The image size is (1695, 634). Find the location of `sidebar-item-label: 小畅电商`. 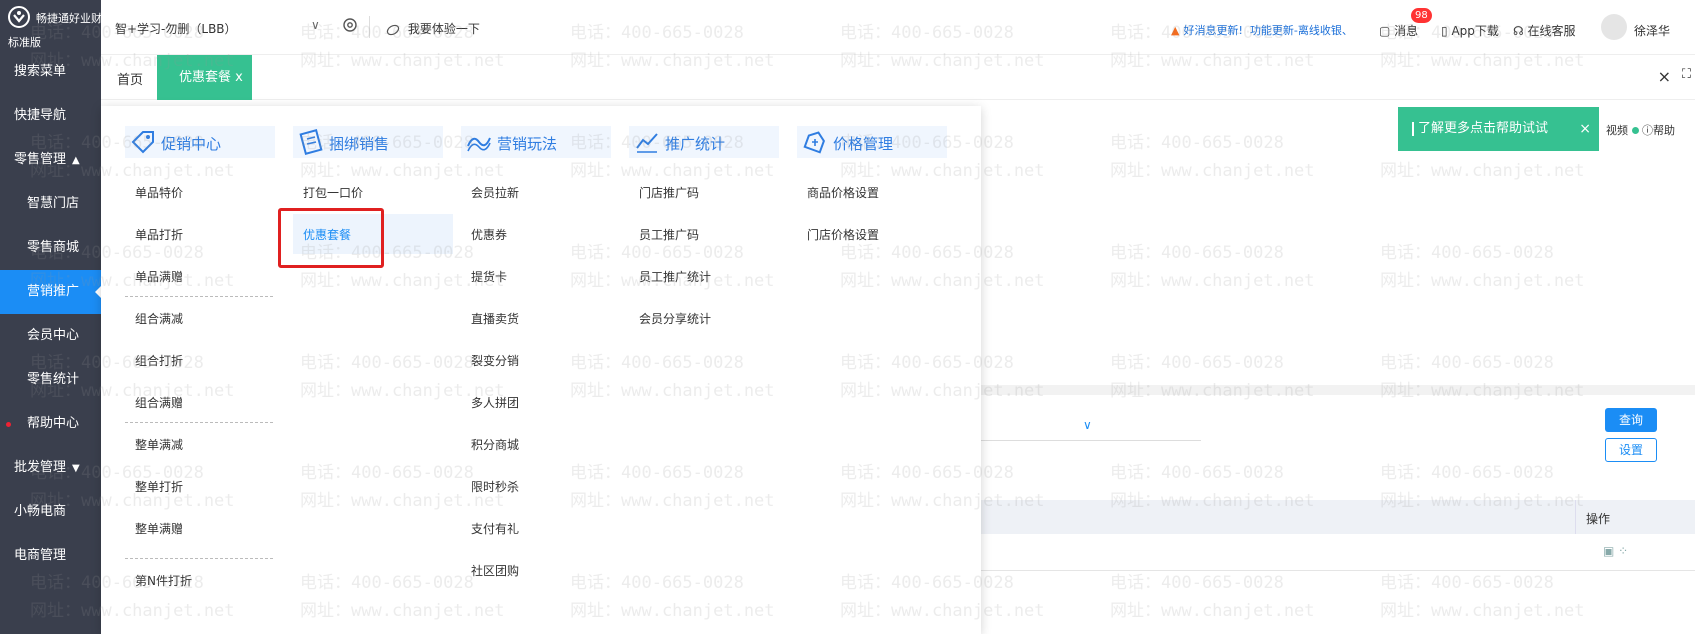

sidebar-item-label: 小畅电商 is located at coordinates (40, 511).